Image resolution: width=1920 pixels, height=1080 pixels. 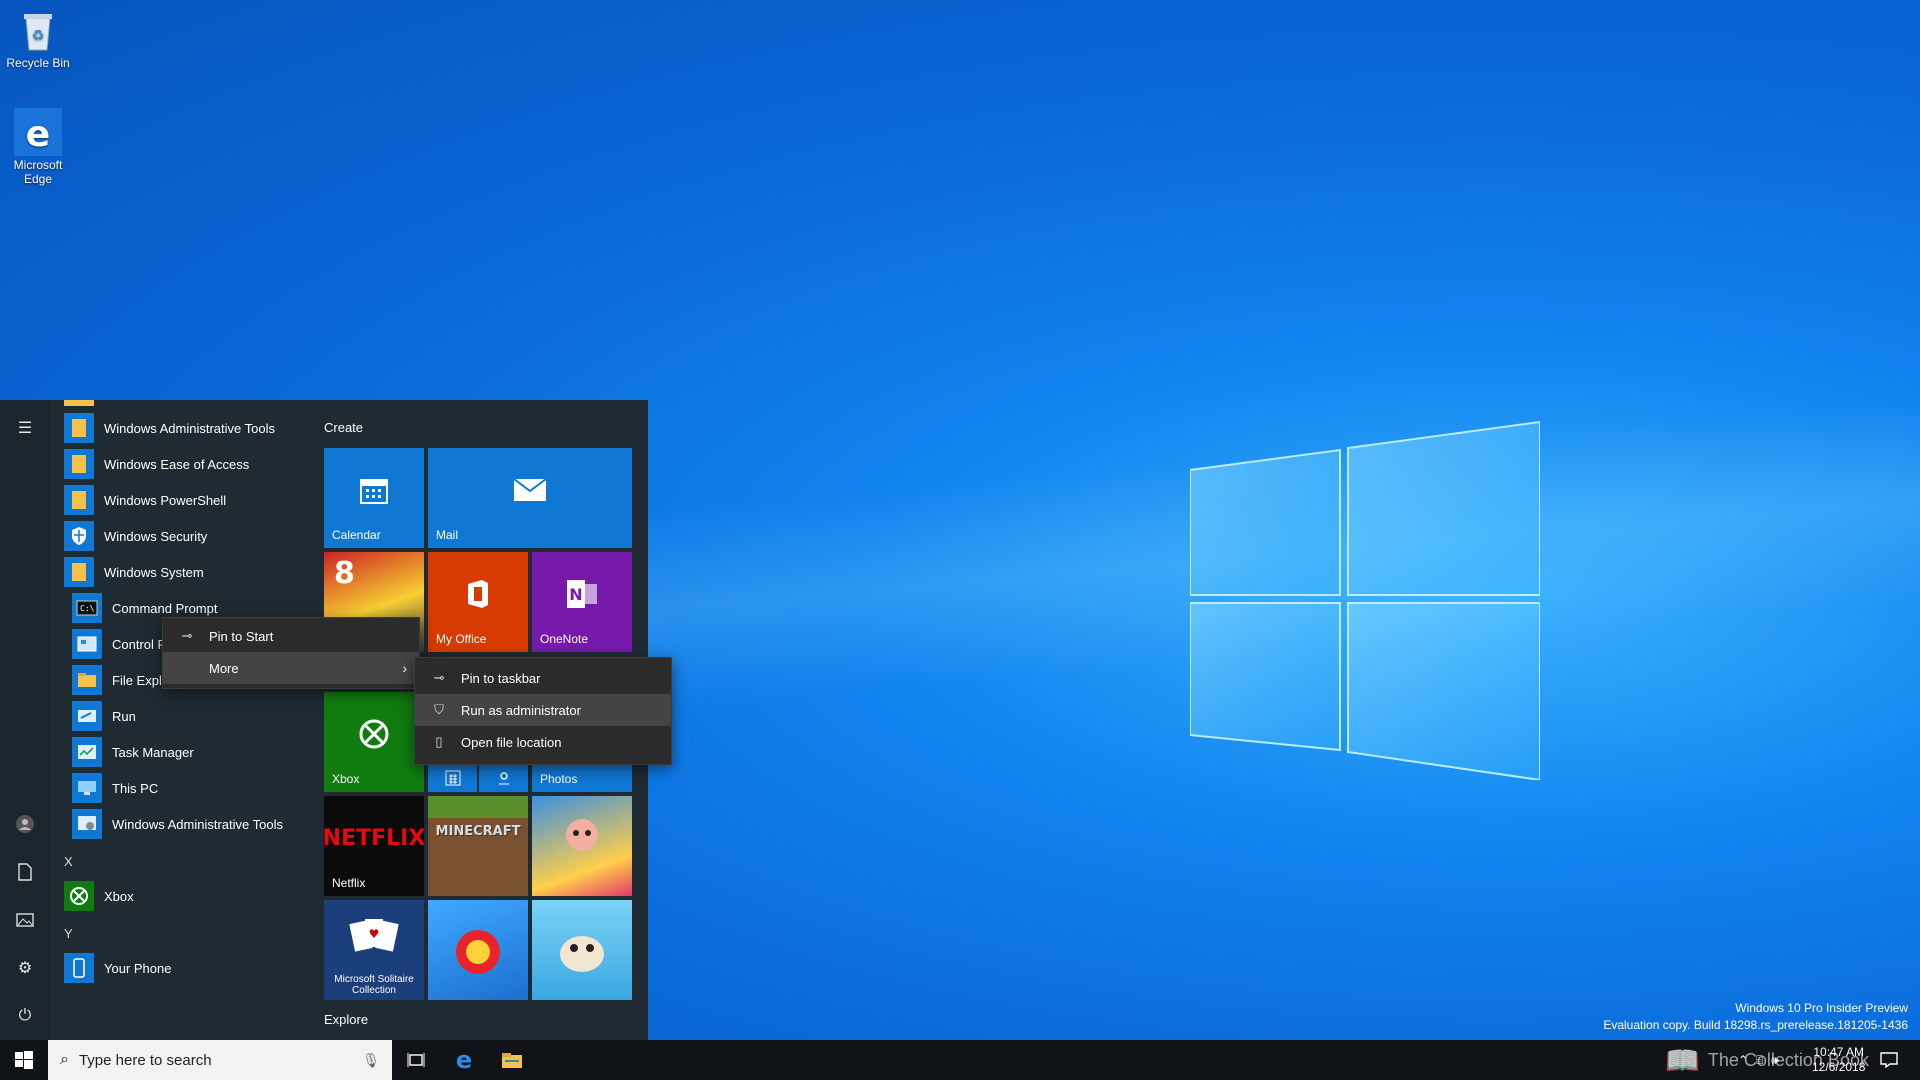 What do you see at coordinates (177, 464) in the screenshot?
I see `app-label: Windows Ease of Access` at bounding box center [177, 464].